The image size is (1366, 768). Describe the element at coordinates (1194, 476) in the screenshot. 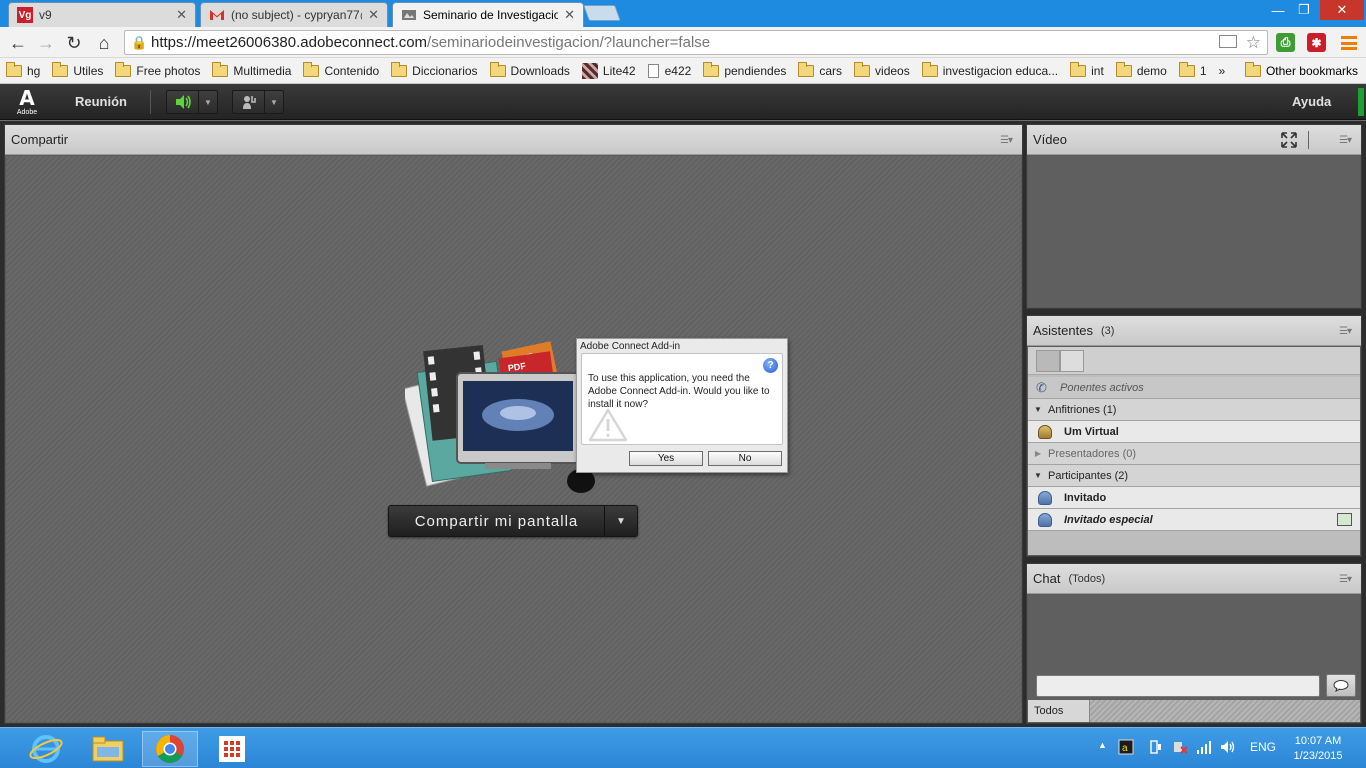

I see `group-participants: ▼ Participantes (2)` at that location.